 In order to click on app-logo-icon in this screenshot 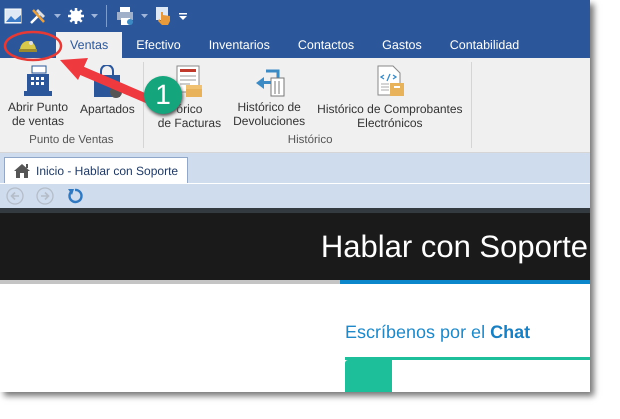, I will do `click(13, 16)`.